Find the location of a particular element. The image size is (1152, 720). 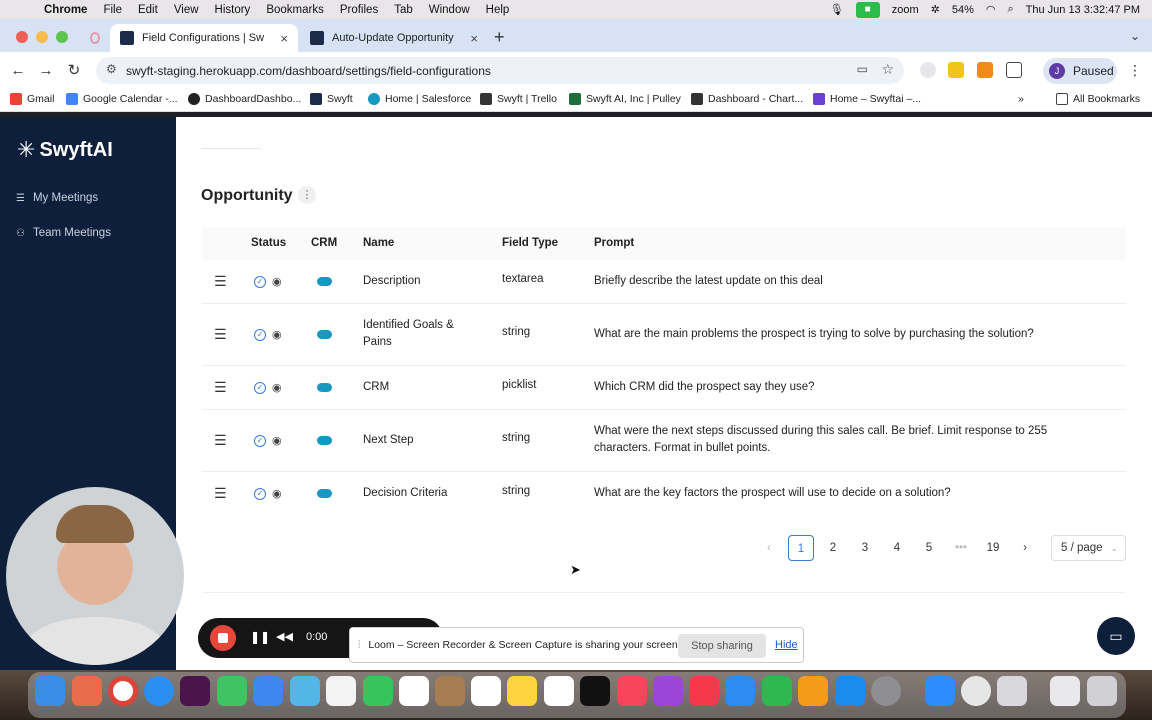

sidebar-item-team-meetings: ⚇ Team Meetings is located at coordinates (63, 233).